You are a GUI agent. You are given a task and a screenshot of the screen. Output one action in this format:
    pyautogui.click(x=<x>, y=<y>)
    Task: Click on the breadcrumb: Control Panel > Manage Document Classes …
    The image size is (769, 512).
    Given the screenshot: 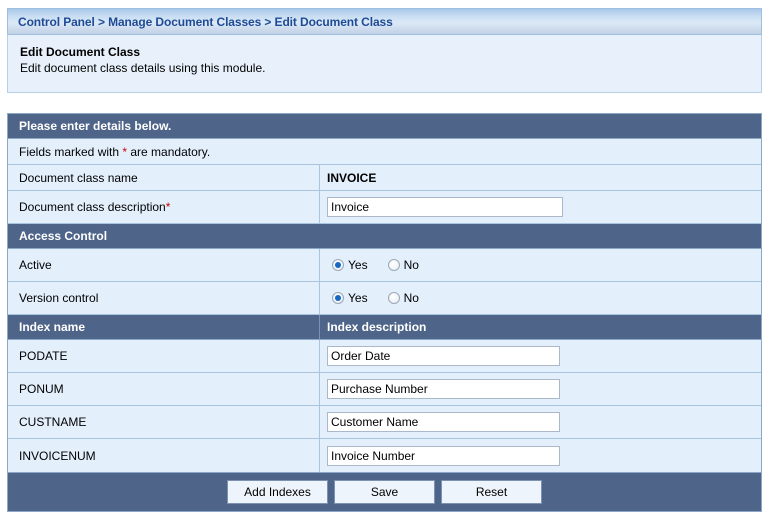 What is the action you would take?
    pyautogui.click(x=205, y=22)
    